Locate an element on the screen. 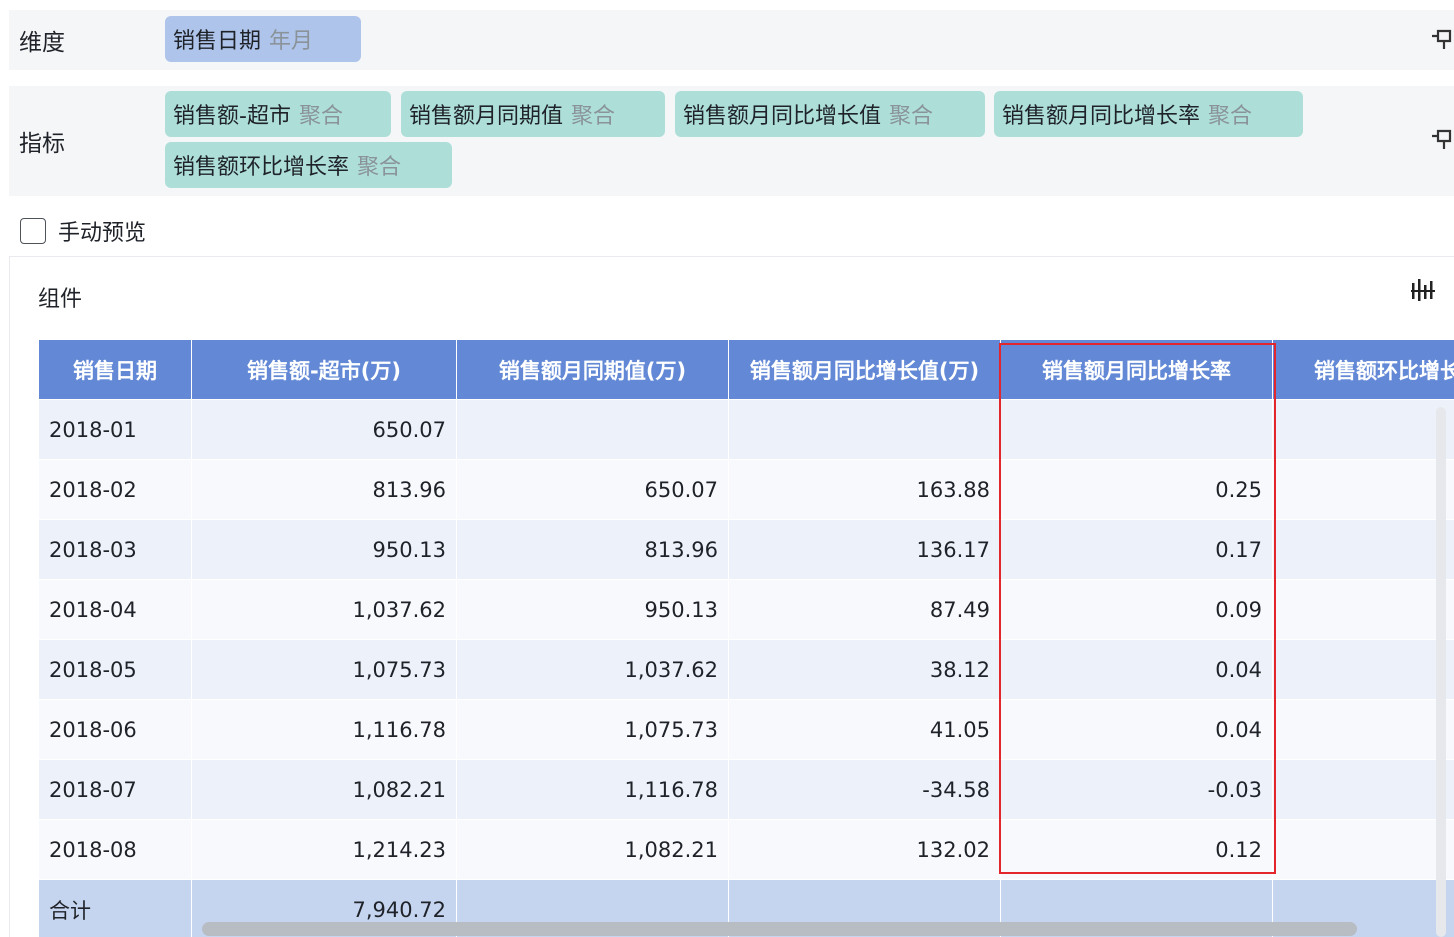  table-cell: 2018-04 is located at coordinates (115, 610).